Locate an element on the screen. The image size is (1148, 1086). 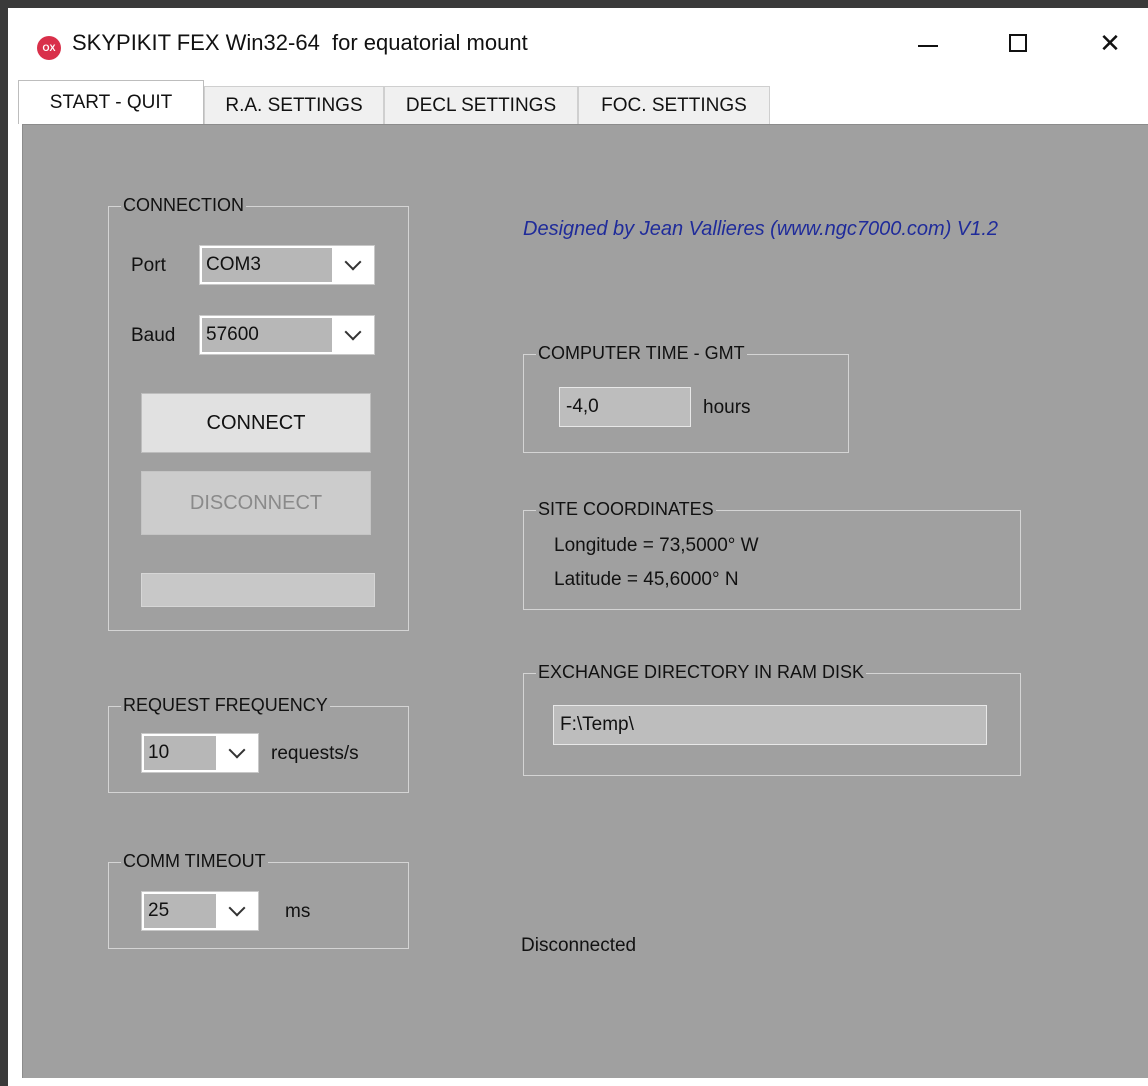
exchange-directory-input: F:\Temp\ is located at coordinates (770, 725).